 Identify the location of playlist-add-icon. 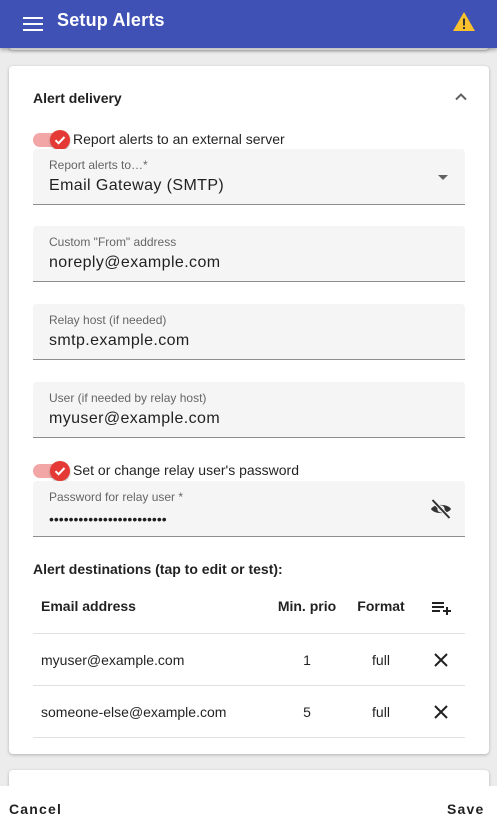
(441, 608).